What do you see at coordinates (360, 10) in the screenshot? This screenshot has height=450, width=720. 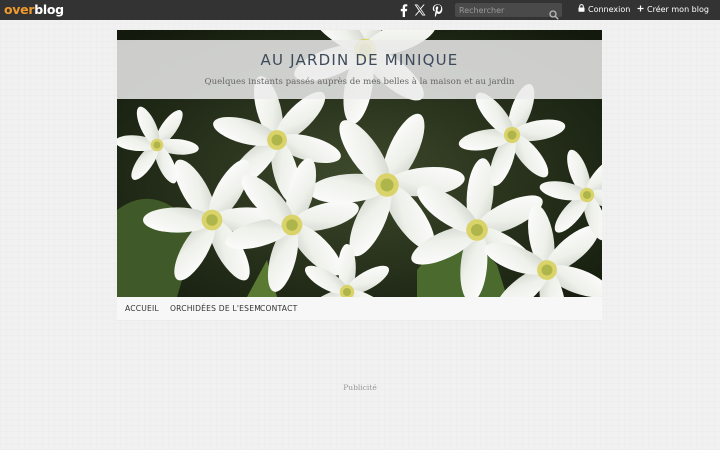 I see `top-bar: overblog Connexion Créer mon blog` at bounding box center [360, 10].